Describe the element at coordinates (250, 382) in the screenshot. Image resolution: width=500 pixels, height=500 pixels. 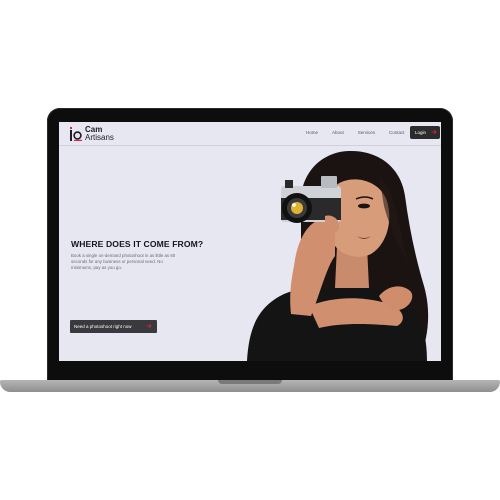
I see `laptop-base-notch` at that location.